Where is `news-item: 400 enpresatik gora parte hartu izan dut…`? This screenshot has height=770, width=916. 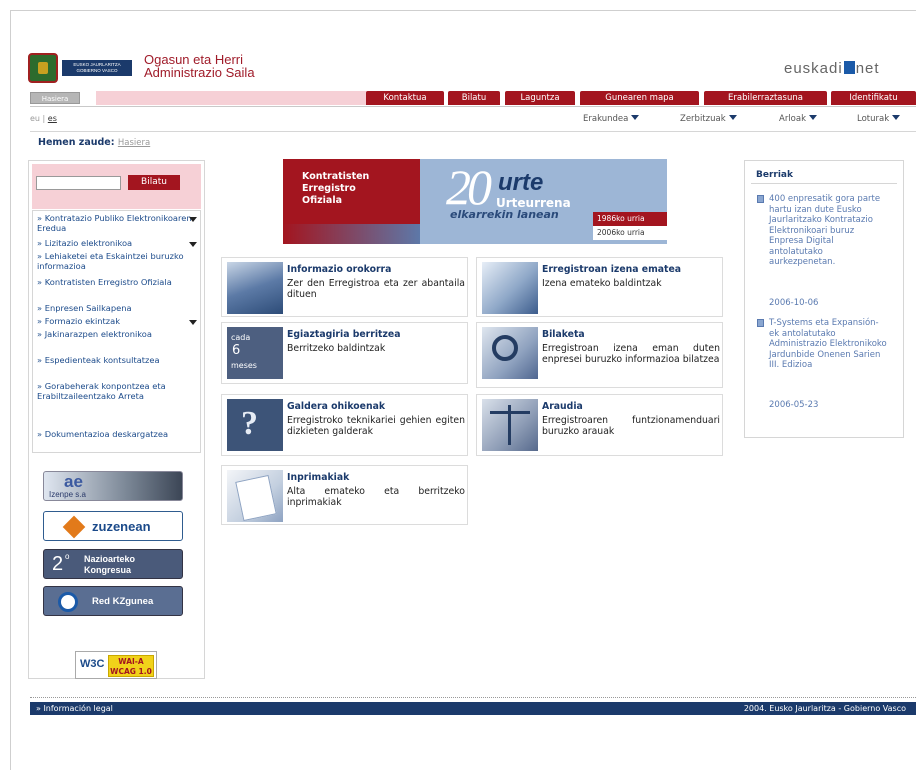 news-item: 400 enpresatik gora parte hartu izan dut… is located at coordinates (822, 231).